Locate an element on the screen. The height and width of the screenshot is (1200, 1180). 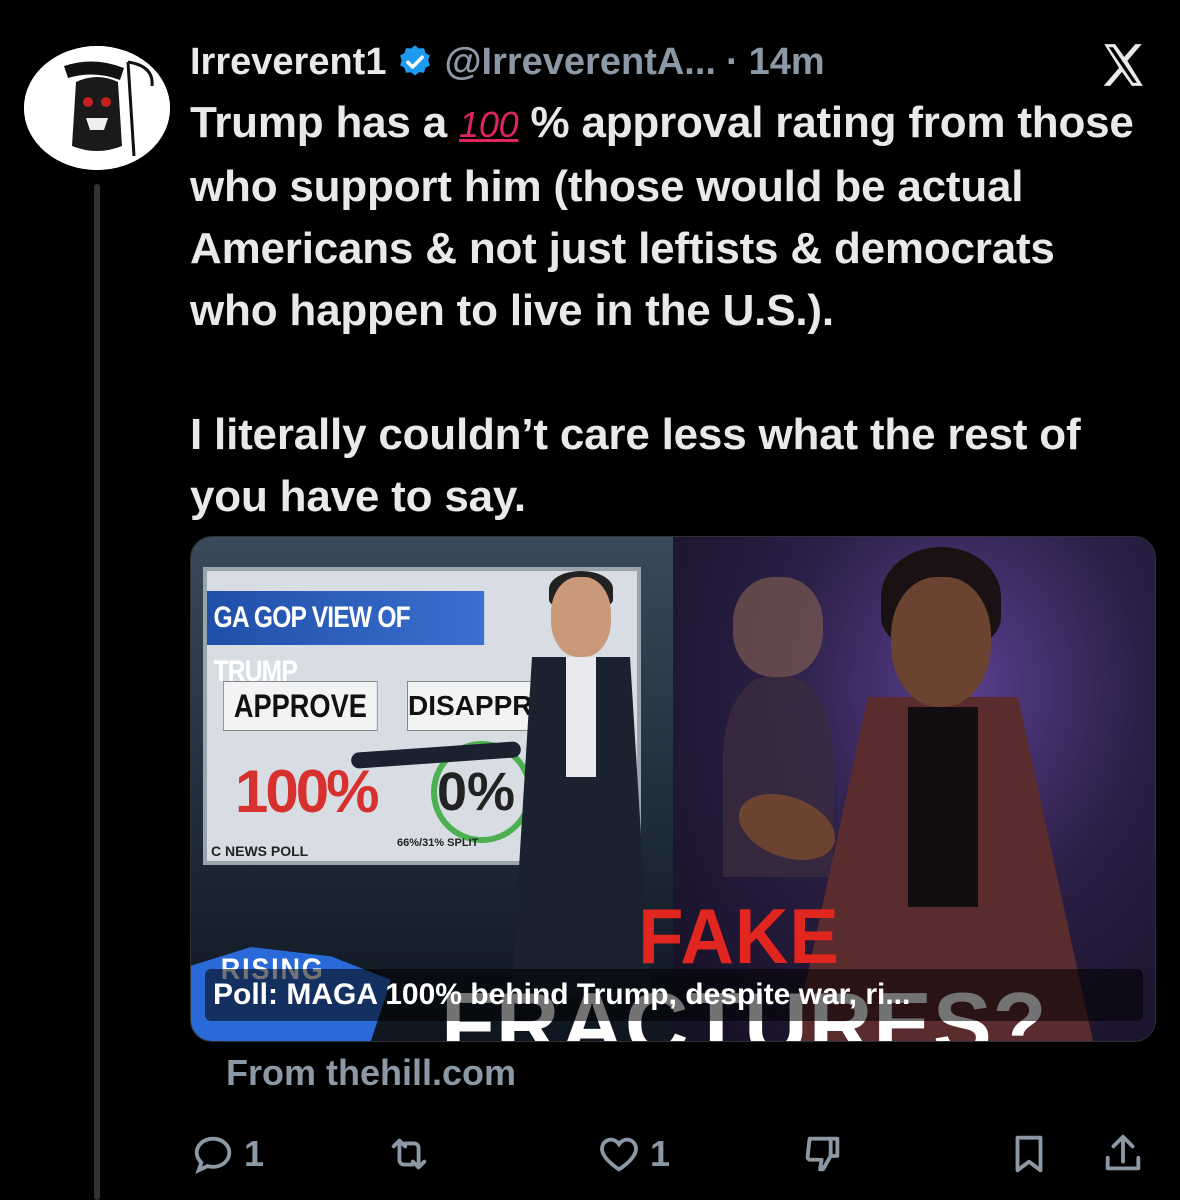
hundred-points-emoji: 100 is located at coordinates (489, 124).